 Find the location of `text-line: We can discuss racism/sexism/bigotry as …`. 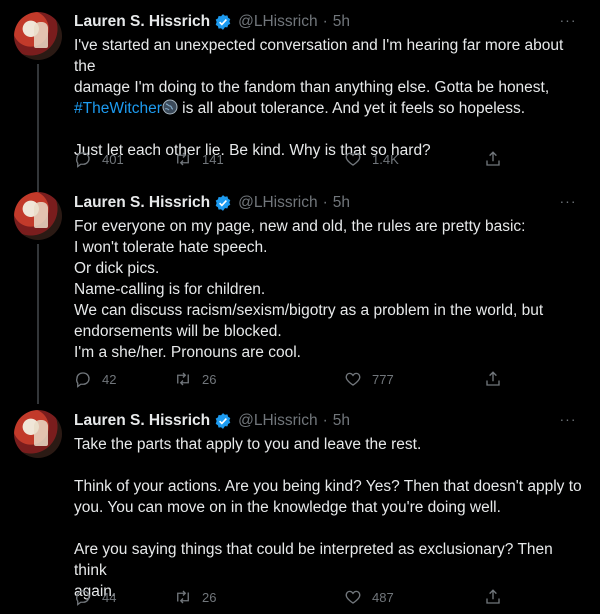

text-line: We can discuss racism/sexism/bigotry as … is located at coordinates (309, 310).